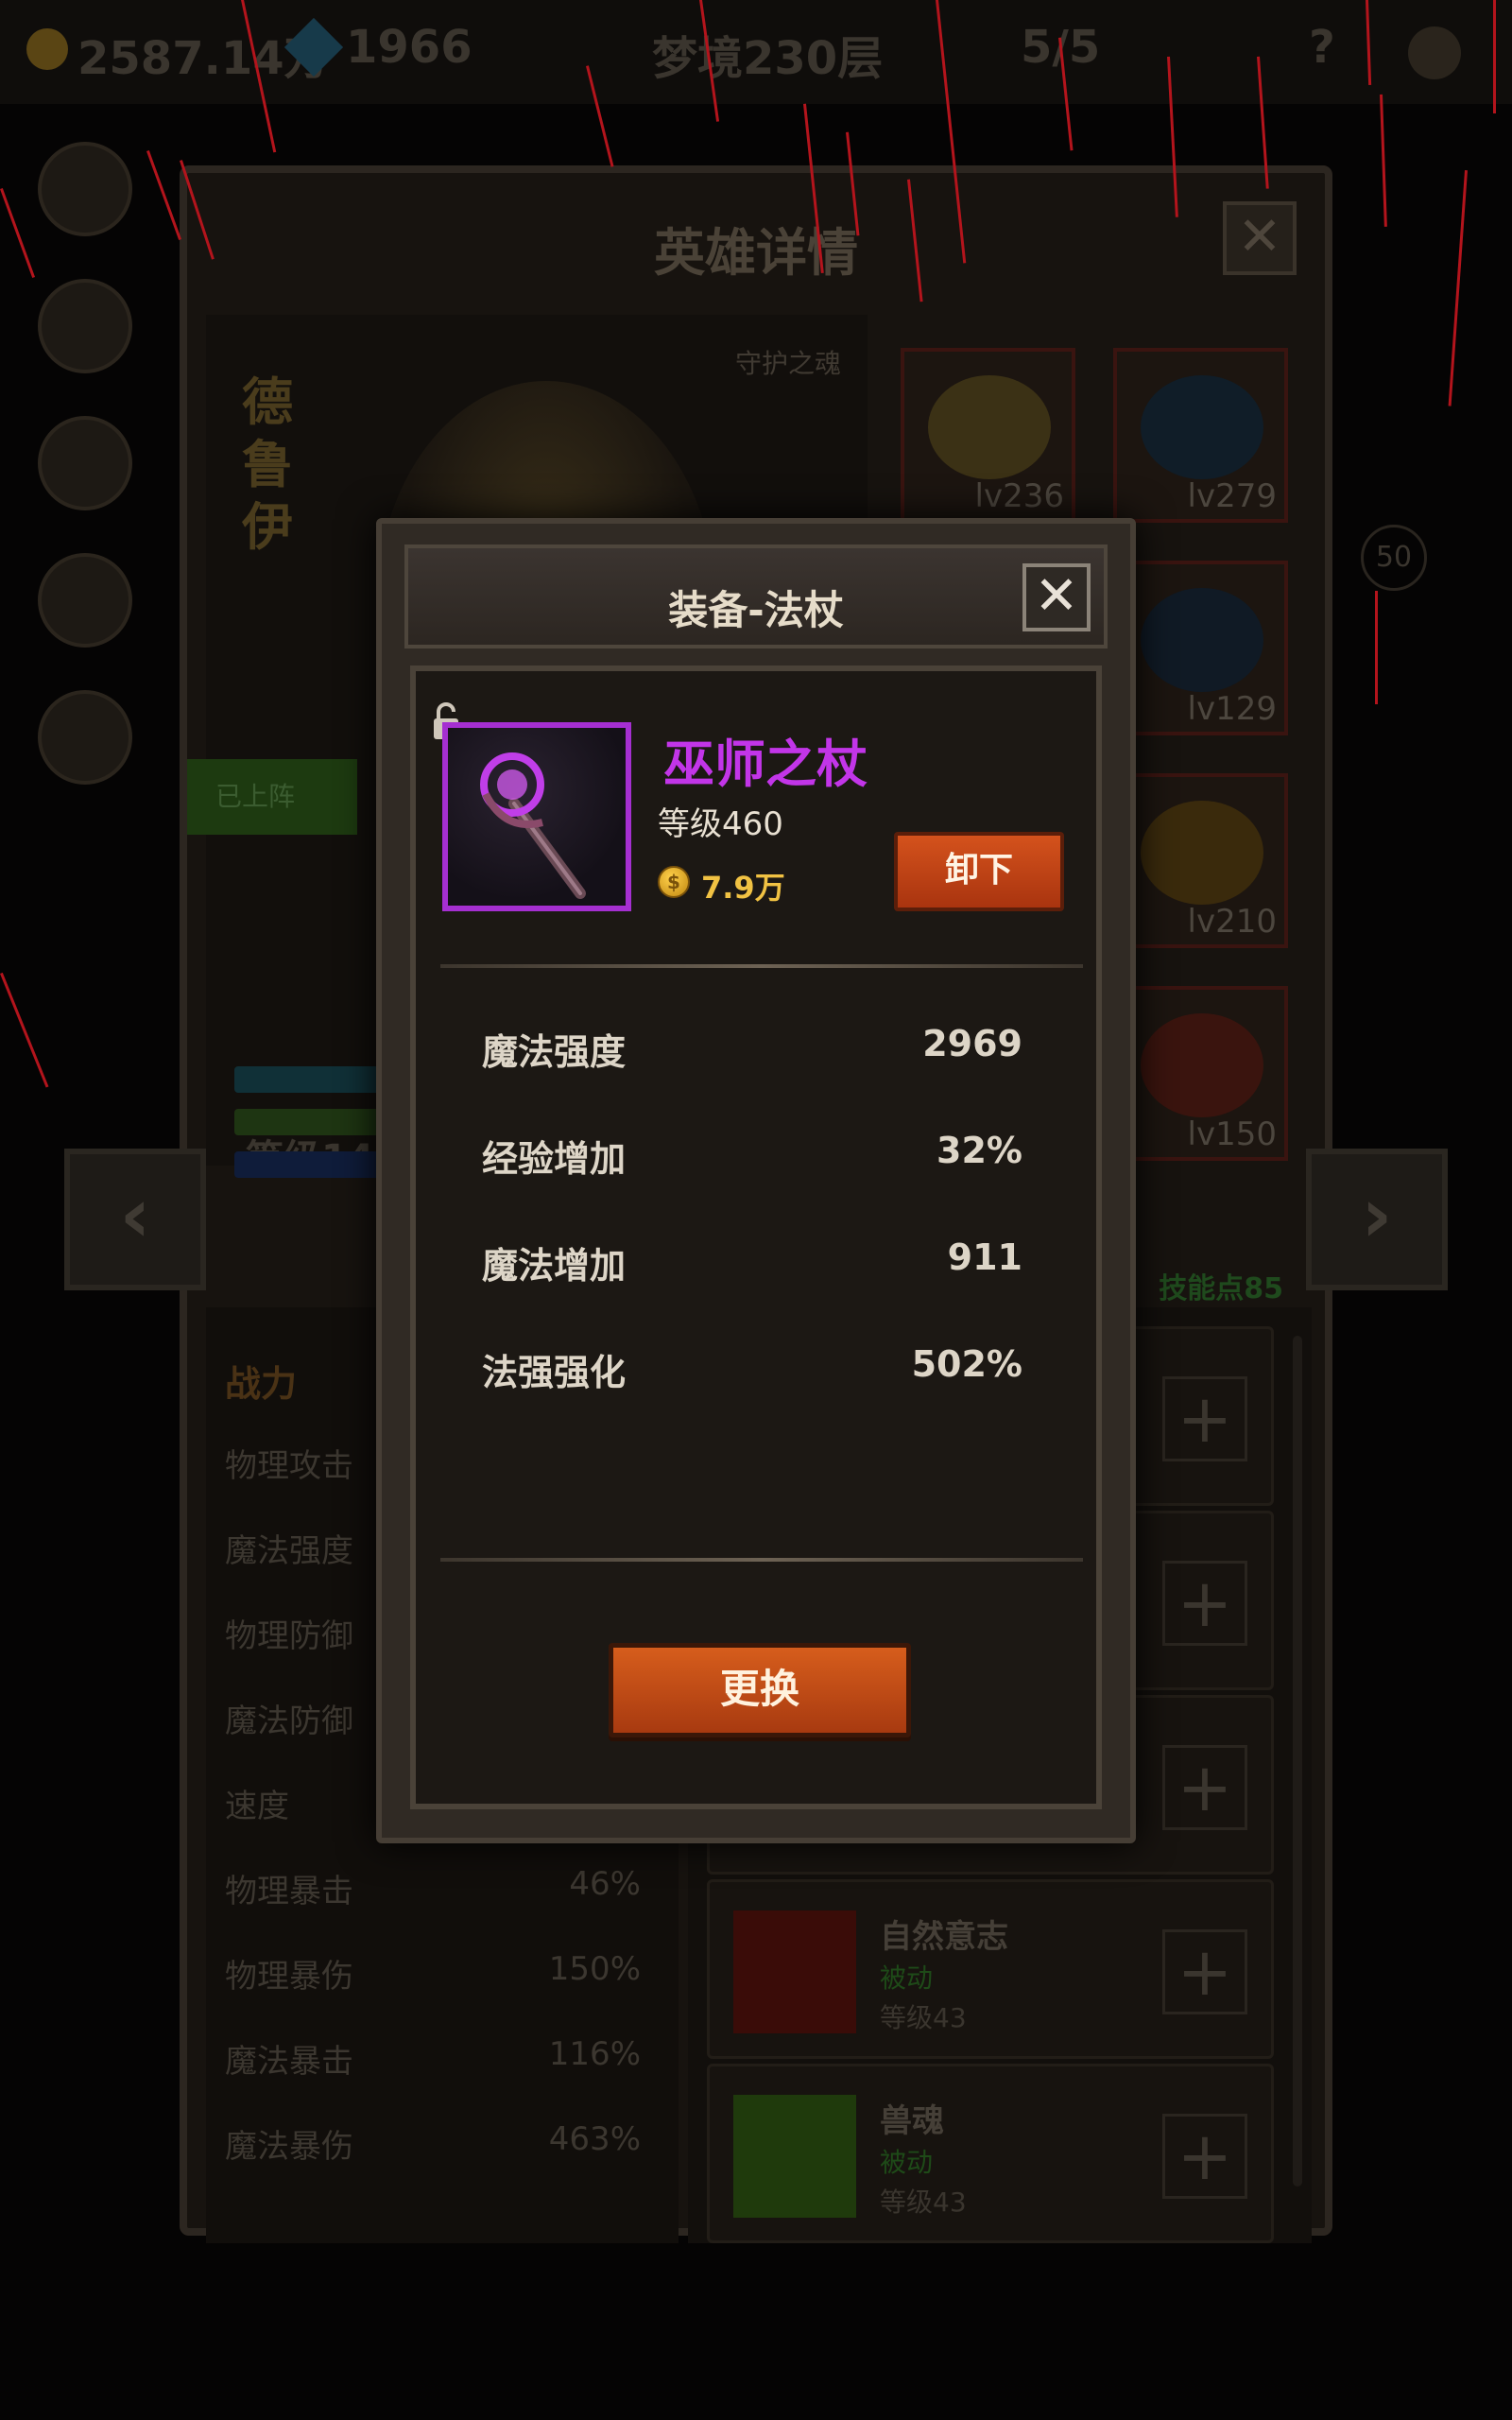 Image resolution: width=1512 pixels, height=2420 pixels. Describe the element at coordinates (409, 47) in the screenshot. I see `gem-amount: 1966` at that location.